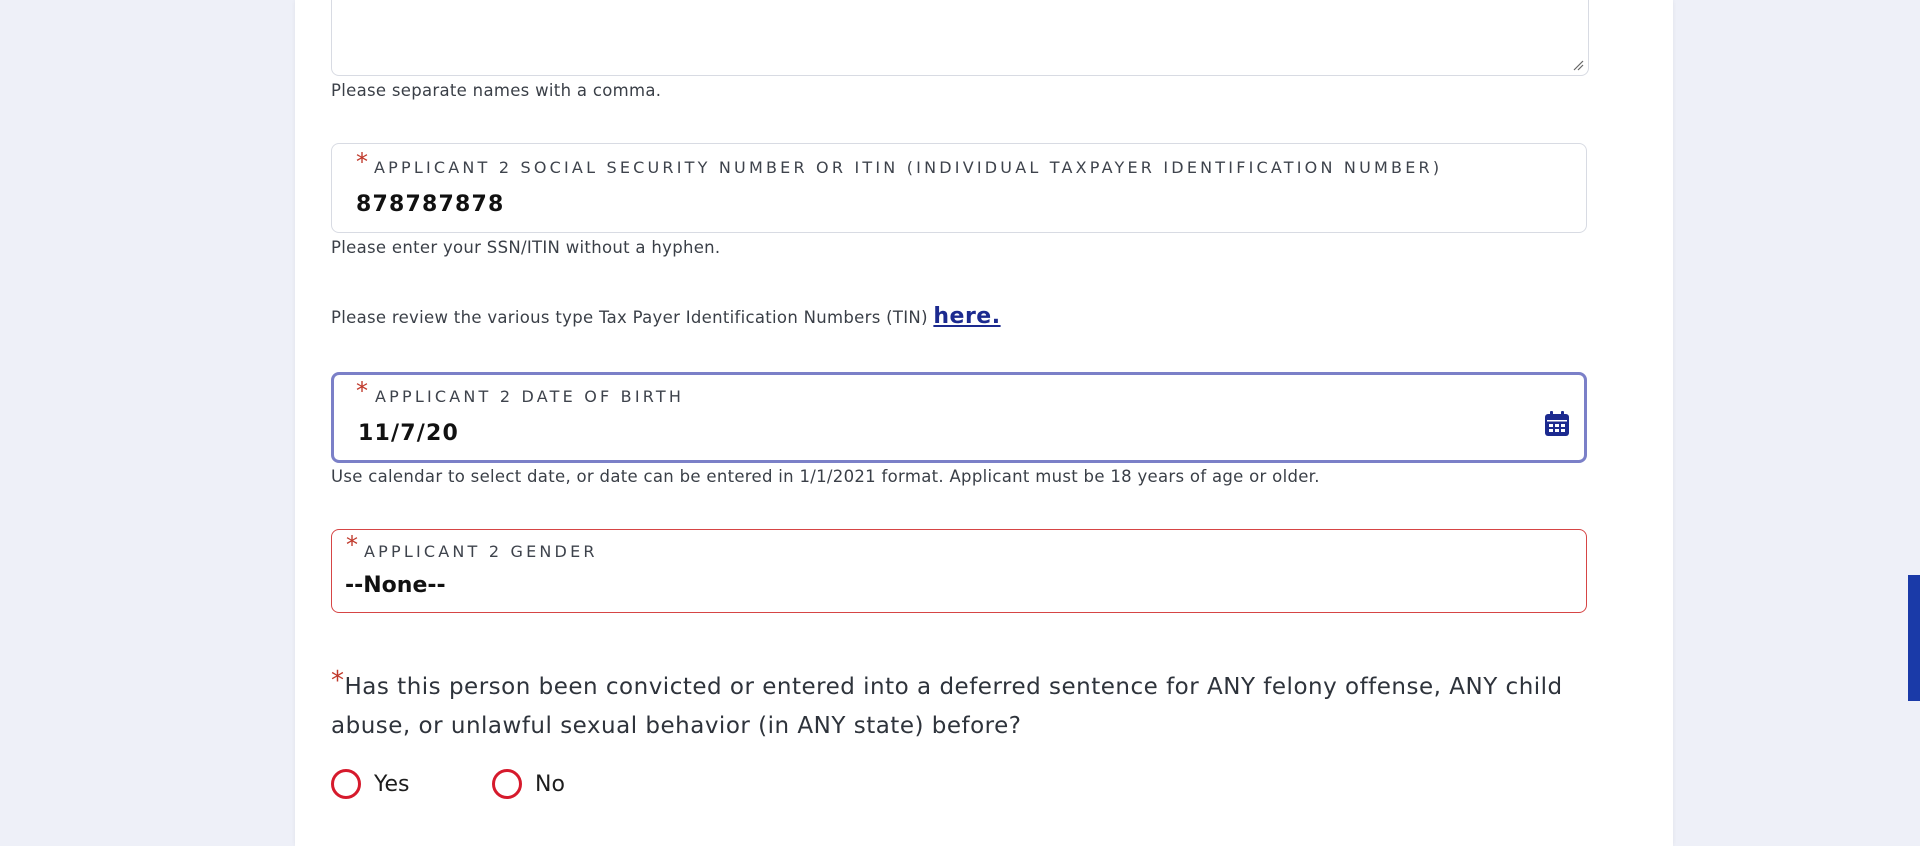 Image resolution: width=1920 pixels, height=846 pixels. I want to click on dob-field-value: 11/7/20, so click(408, 433).